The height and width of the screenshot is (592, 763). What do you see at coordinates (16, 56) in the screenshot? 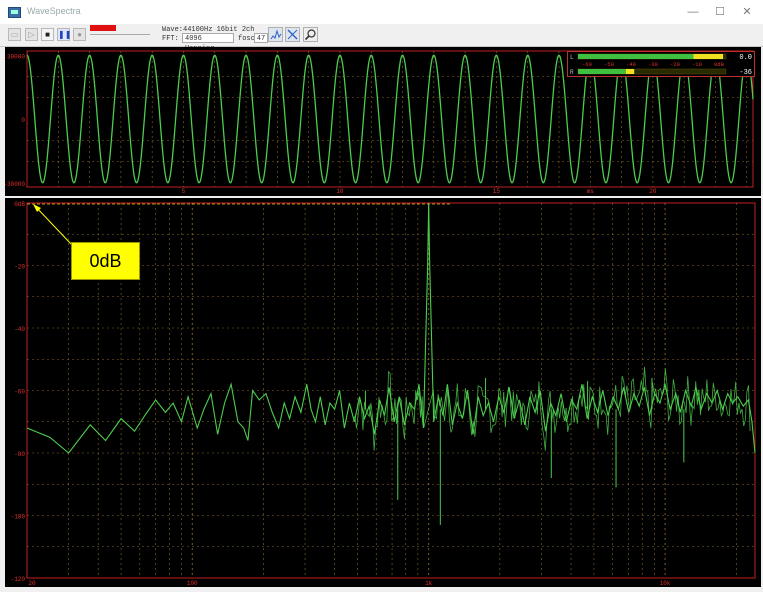
I see `waveform-y-tick-label: 30000` at bounding box center [16, 56].